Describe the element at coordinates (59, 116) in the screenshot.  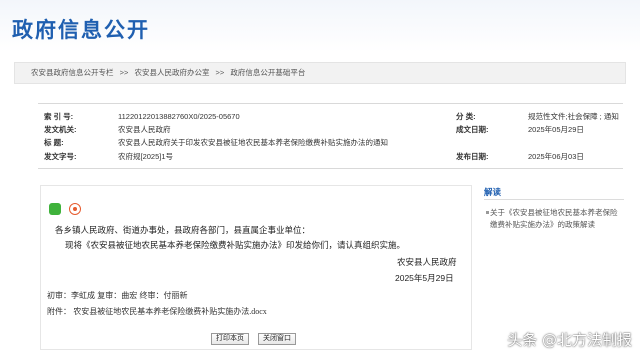
I see `index-label: 索 引 号:` at that location.